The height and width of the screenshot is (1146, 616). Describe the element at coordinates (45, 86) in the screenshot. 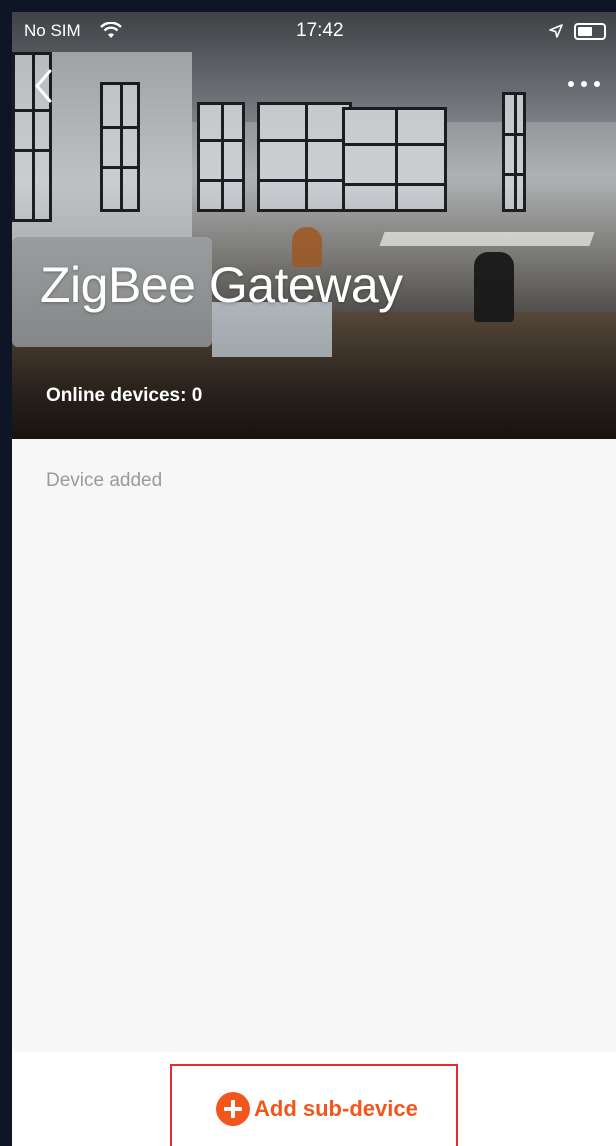

I see `chevron-left-icon` at that location.